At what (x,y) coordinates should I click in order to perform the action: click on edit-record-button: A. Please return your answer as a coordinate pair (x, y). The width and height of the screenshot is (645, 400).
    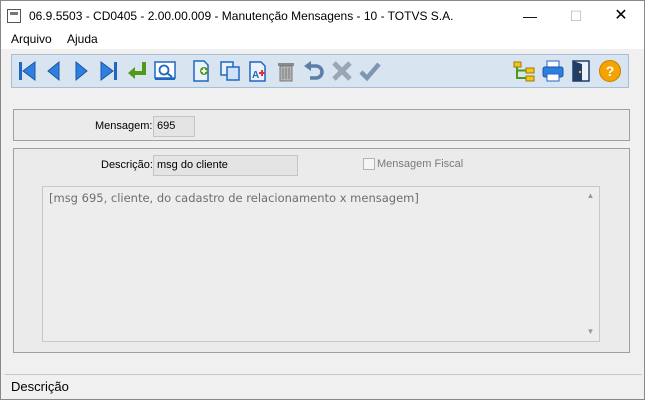
    Looking at the image, I should click on (258, 71).